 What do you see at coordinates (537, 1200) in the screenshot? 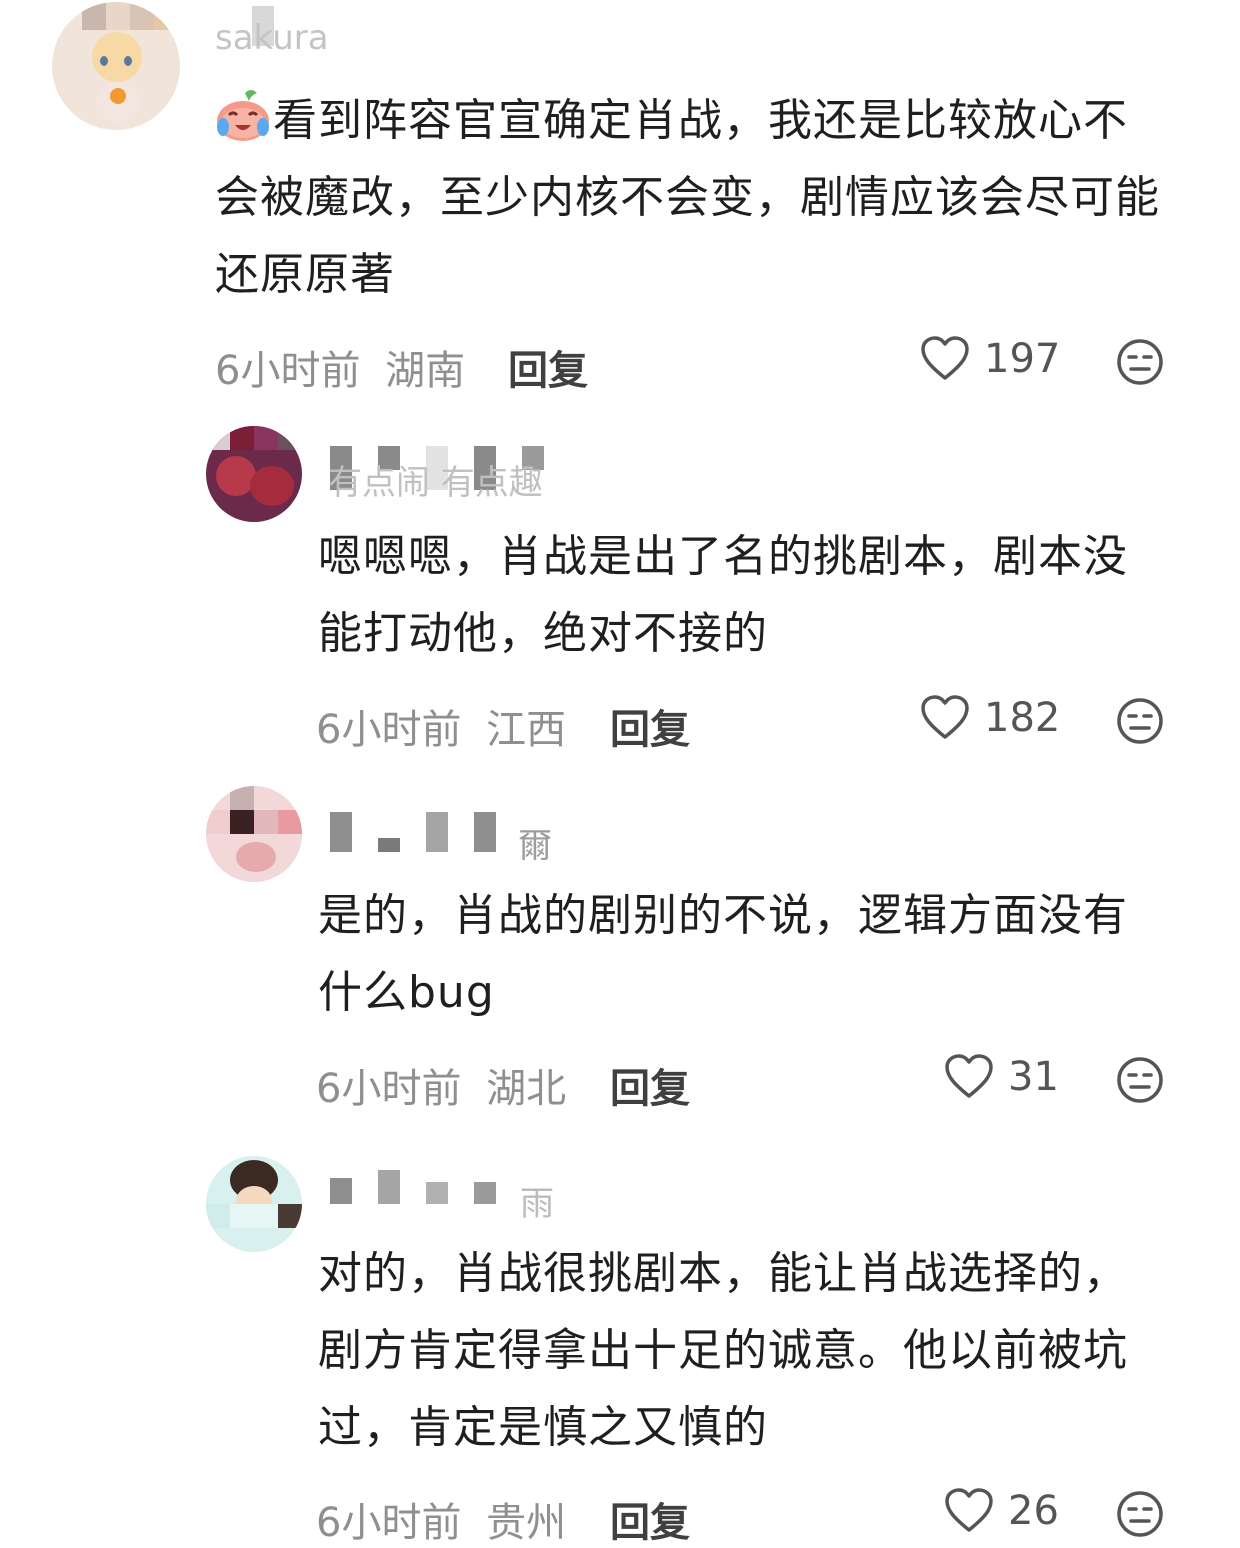
I see `username: 雨` at bounding box center [537, 1200].